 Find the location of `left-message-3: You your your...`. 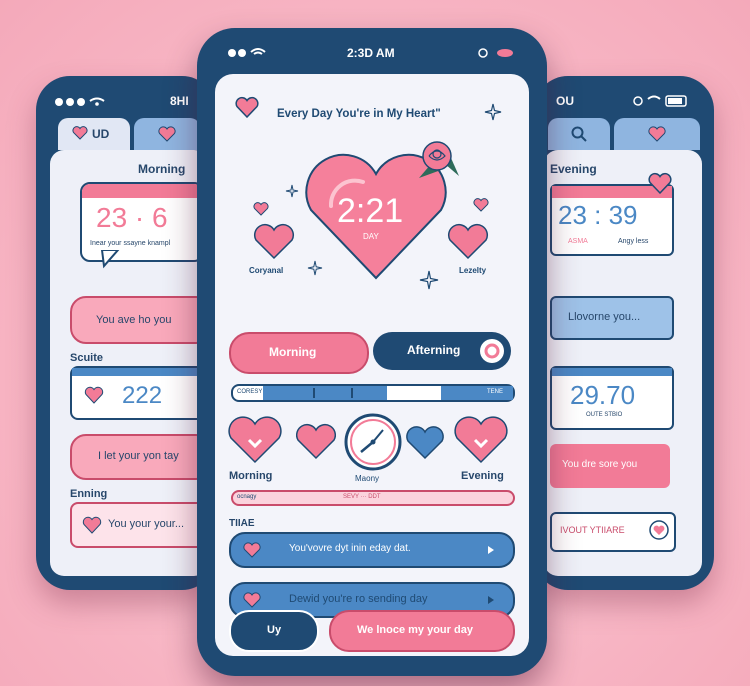

left-message-3: You your your... is located at coordinates (139, 525).